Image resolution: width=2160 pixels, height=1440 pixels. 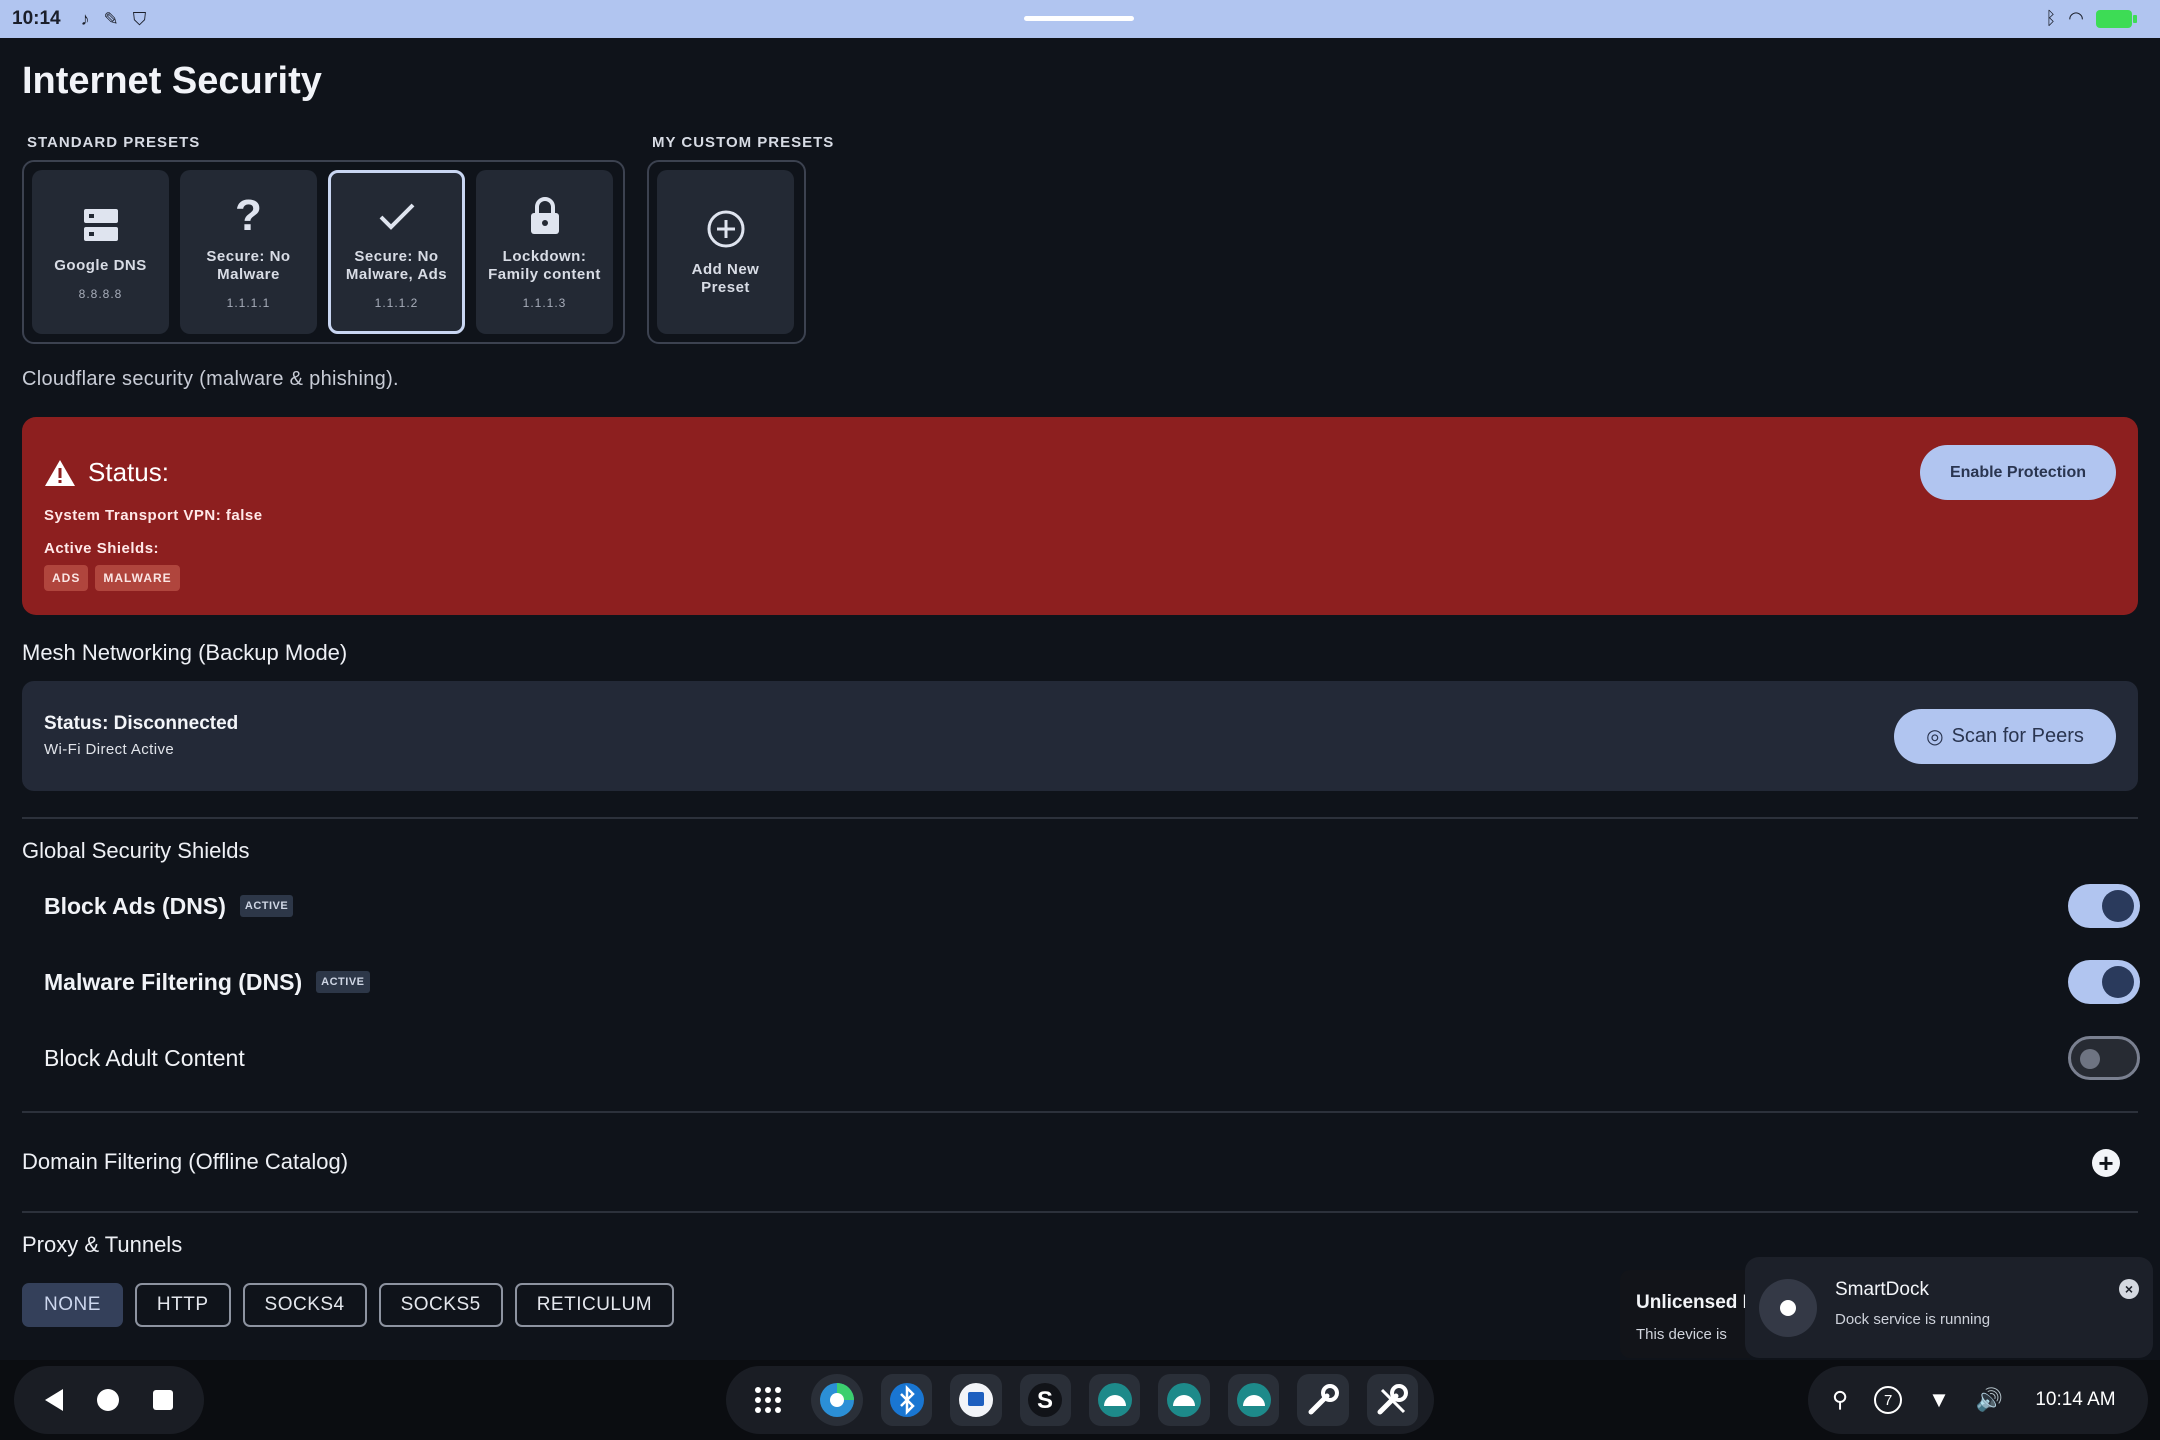 What do you see at coordinates (128, 472) in the screenshot?
I see `status-title: Status:` at bounding box center [128, 472].